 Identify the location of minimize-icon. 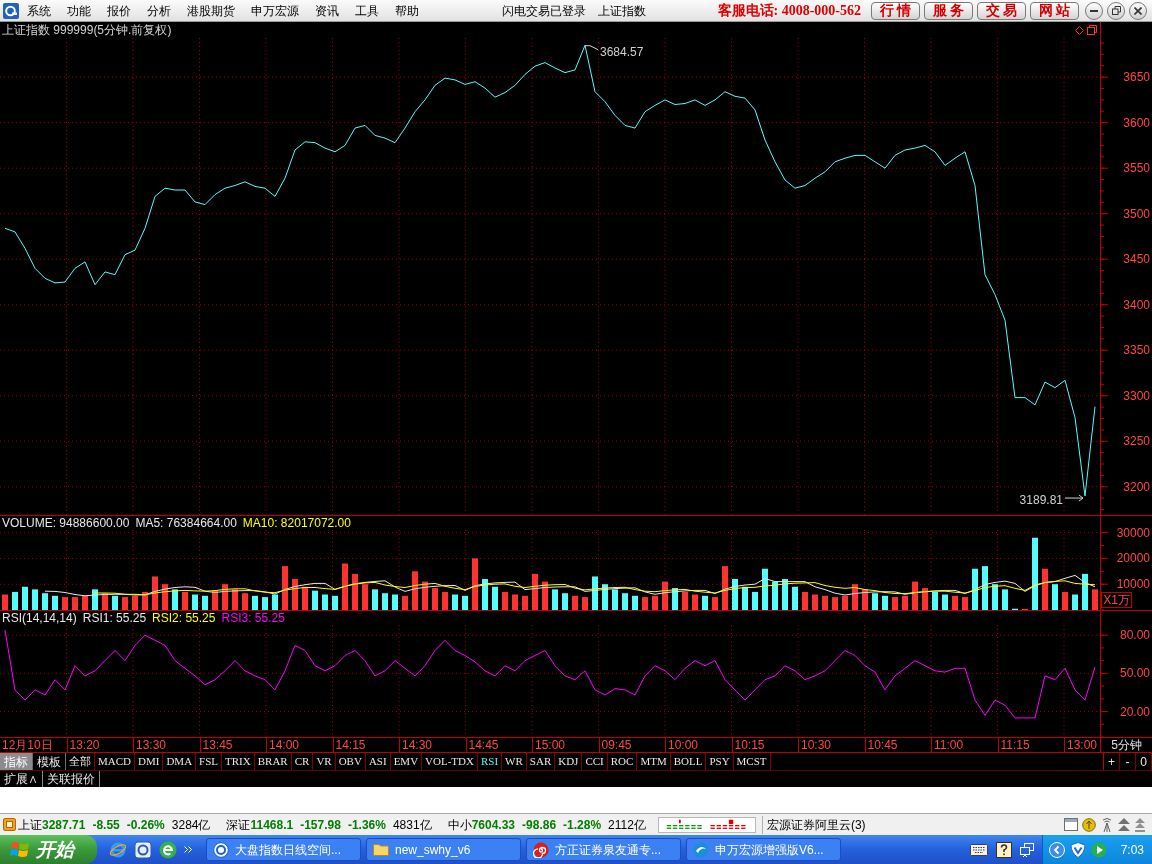
(1094, 10).